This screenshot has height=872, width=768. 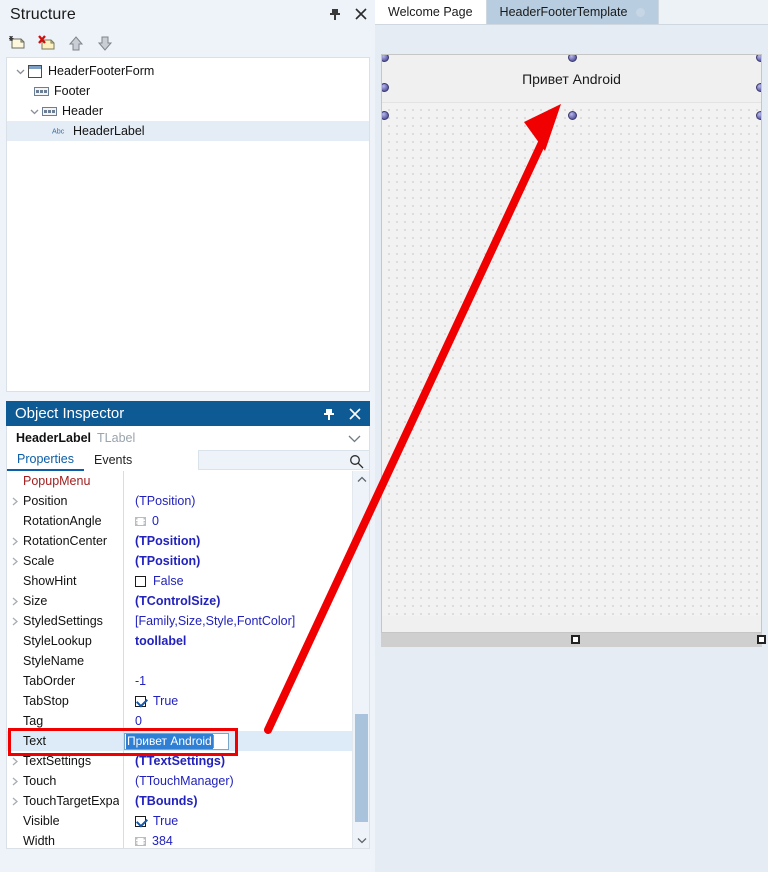 What do you see at coordinates (239, 721) in the screenshot?
I see `property-value: 0` at bounding box center [239, 721].